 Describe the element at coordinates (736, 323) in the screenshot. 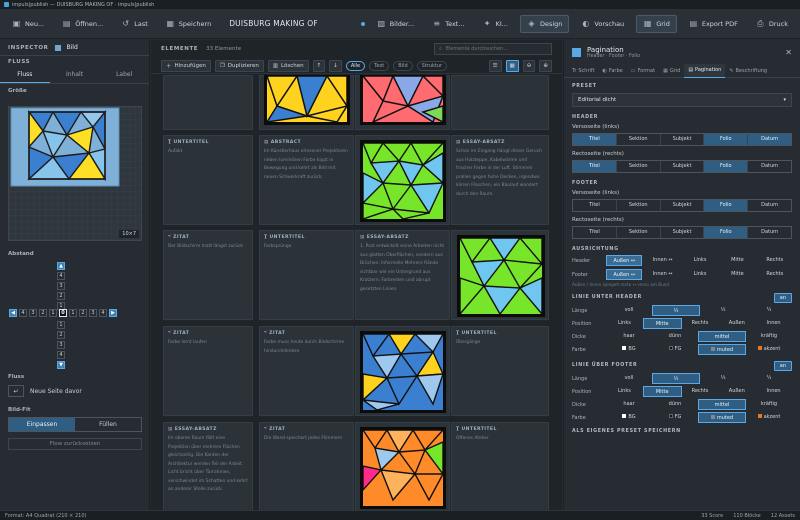

I see `line-header-pos-outer: Außen` at that location.